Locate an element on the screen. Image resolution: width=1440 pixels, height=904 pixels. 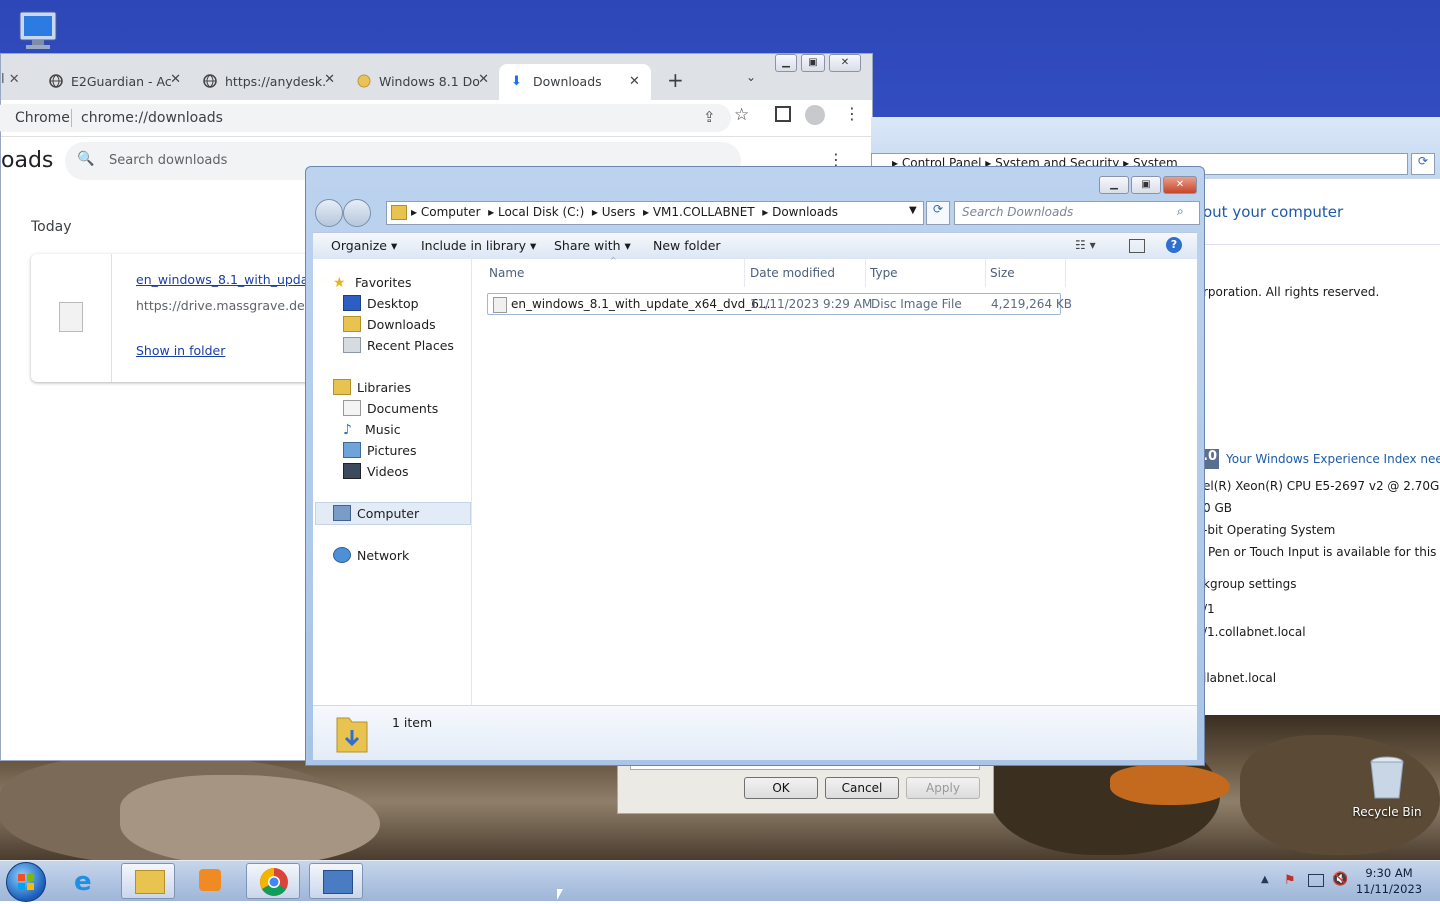
column-type: Type is located at coordinates (926, 273).